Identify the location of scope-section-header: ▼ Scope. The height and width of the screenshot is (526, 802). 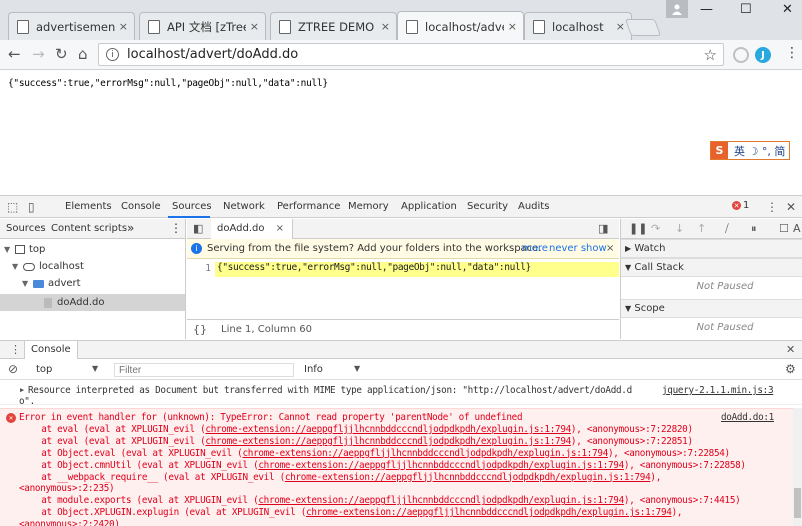
(711, 308).